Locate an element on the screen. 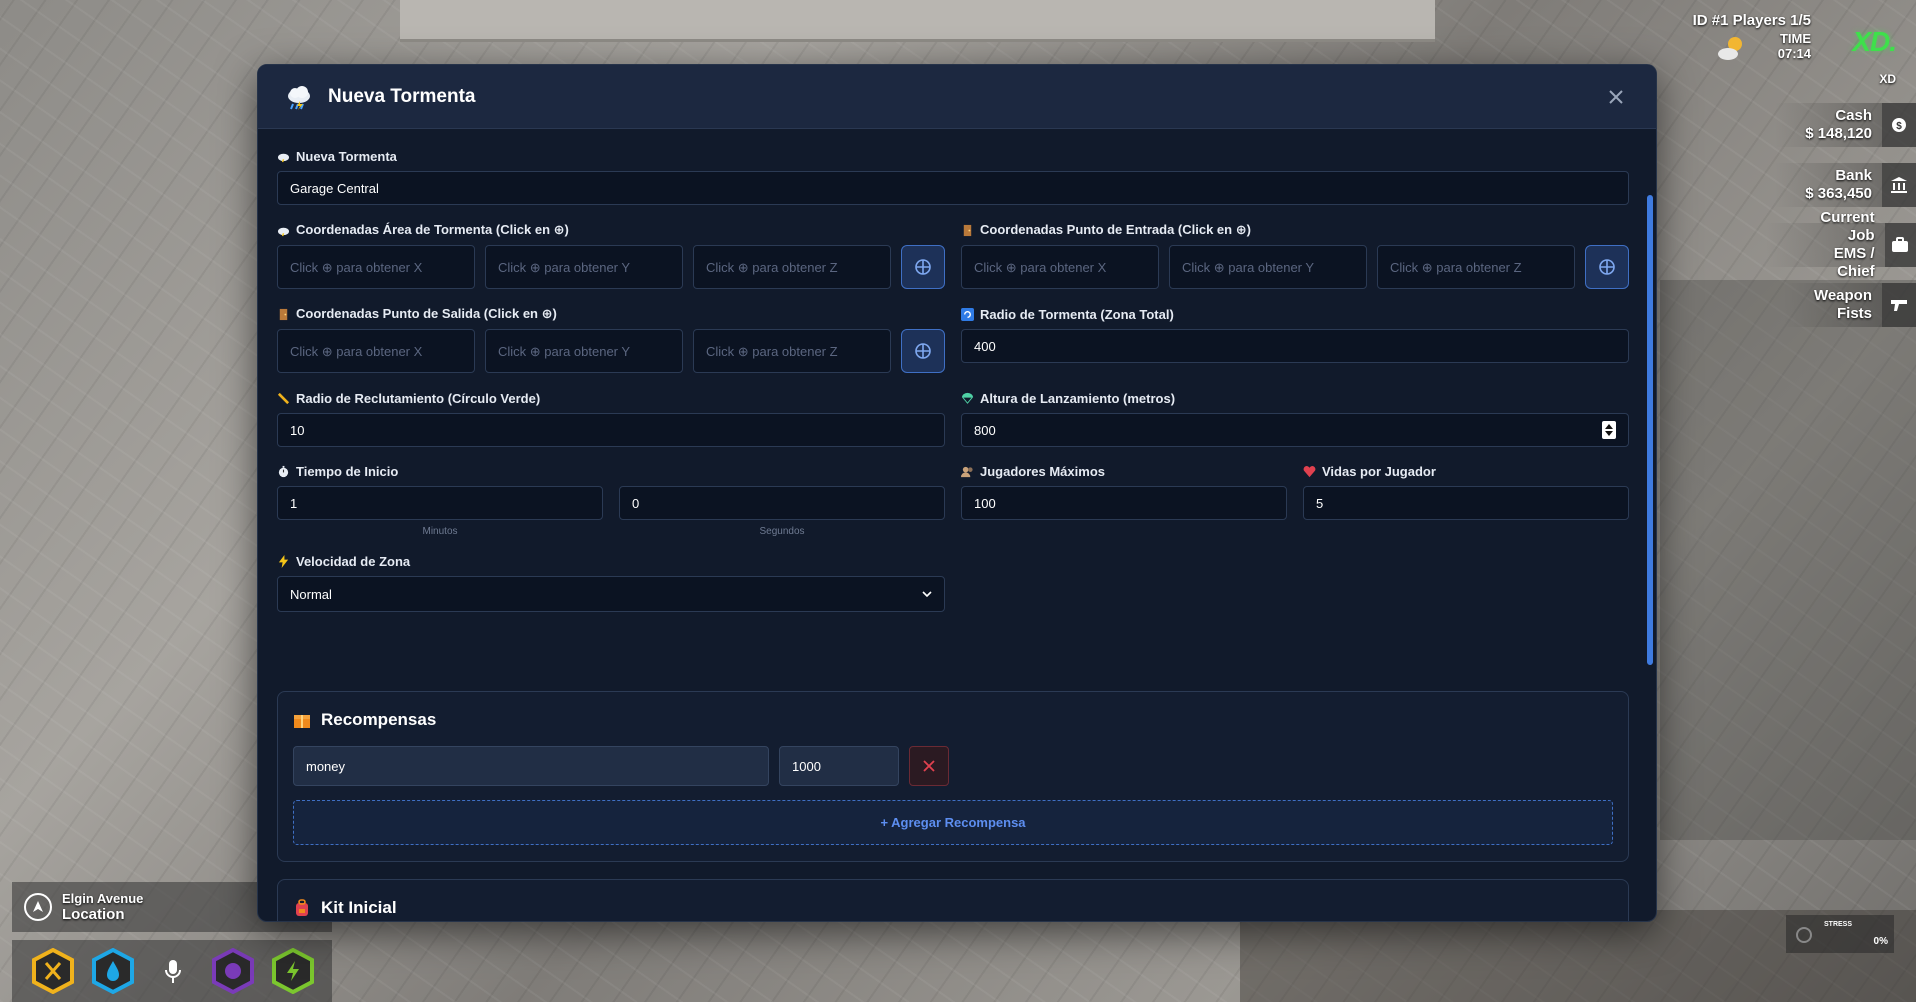 This screenshot has width=1916, height=1002. max-players-input is located at coordinates (1124, 503).